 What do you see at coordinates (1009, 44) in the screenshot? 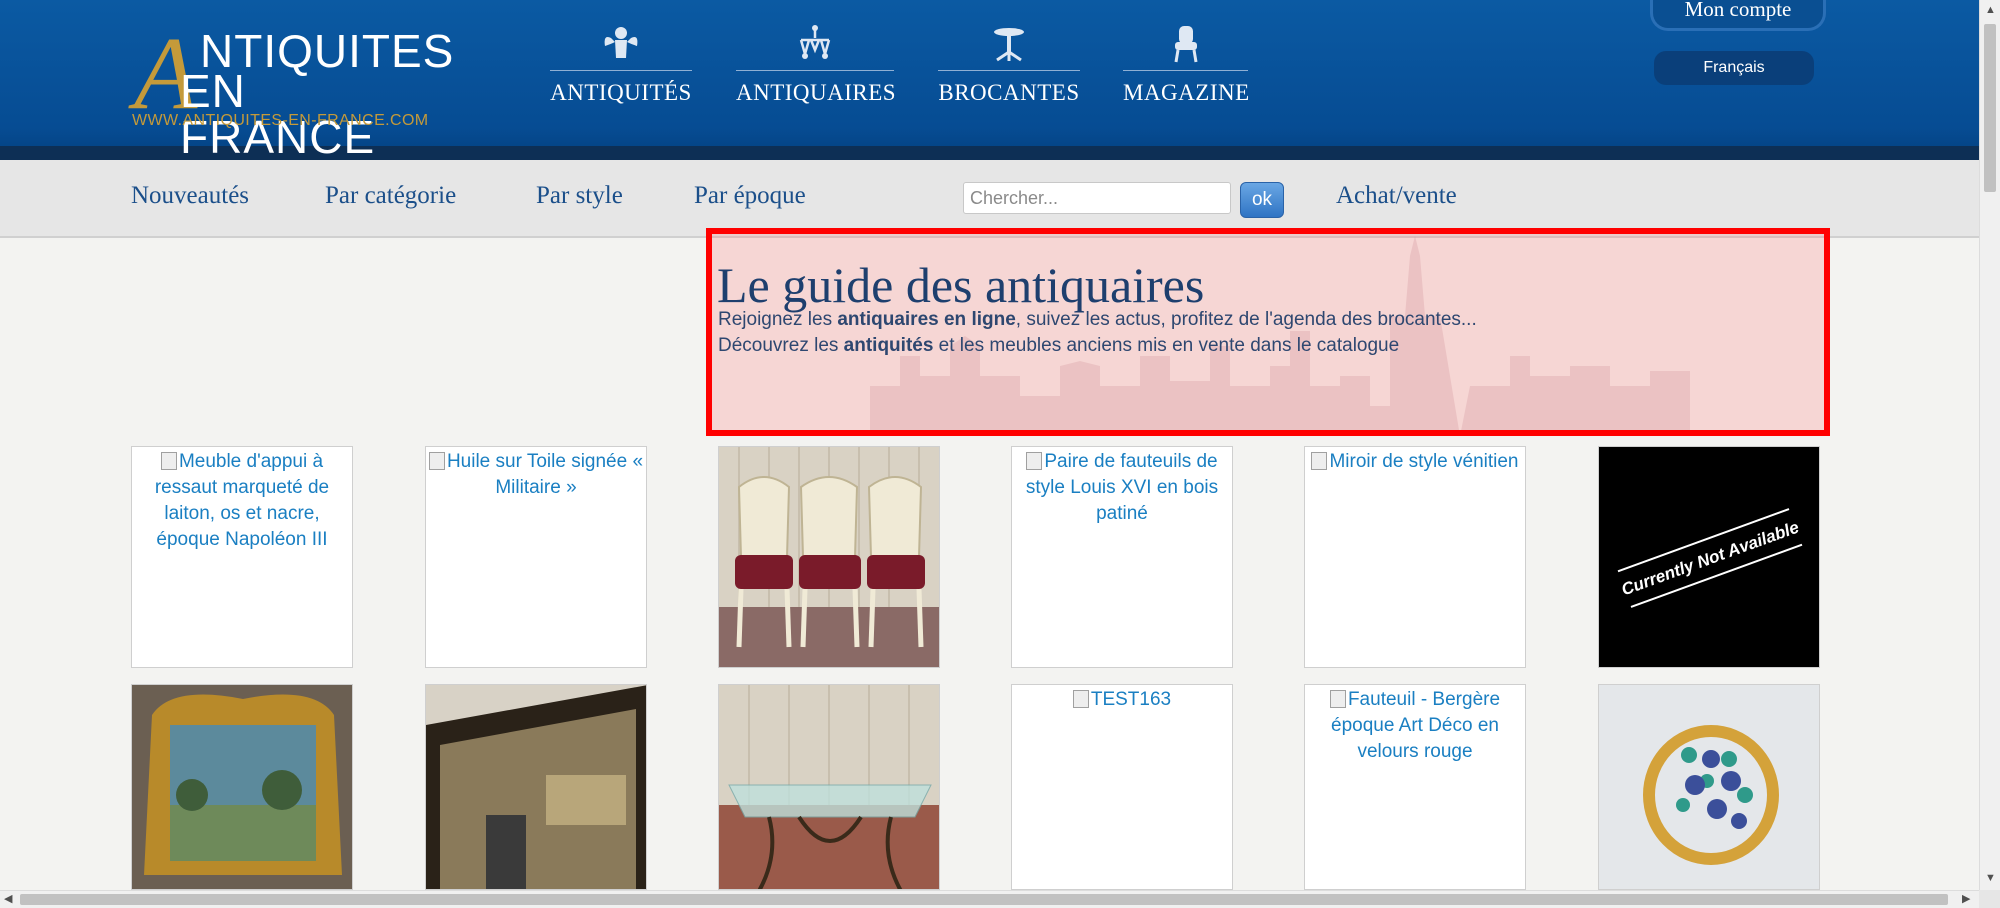
I see `pedestal-table-icon` at bounding box center [1009, 44].